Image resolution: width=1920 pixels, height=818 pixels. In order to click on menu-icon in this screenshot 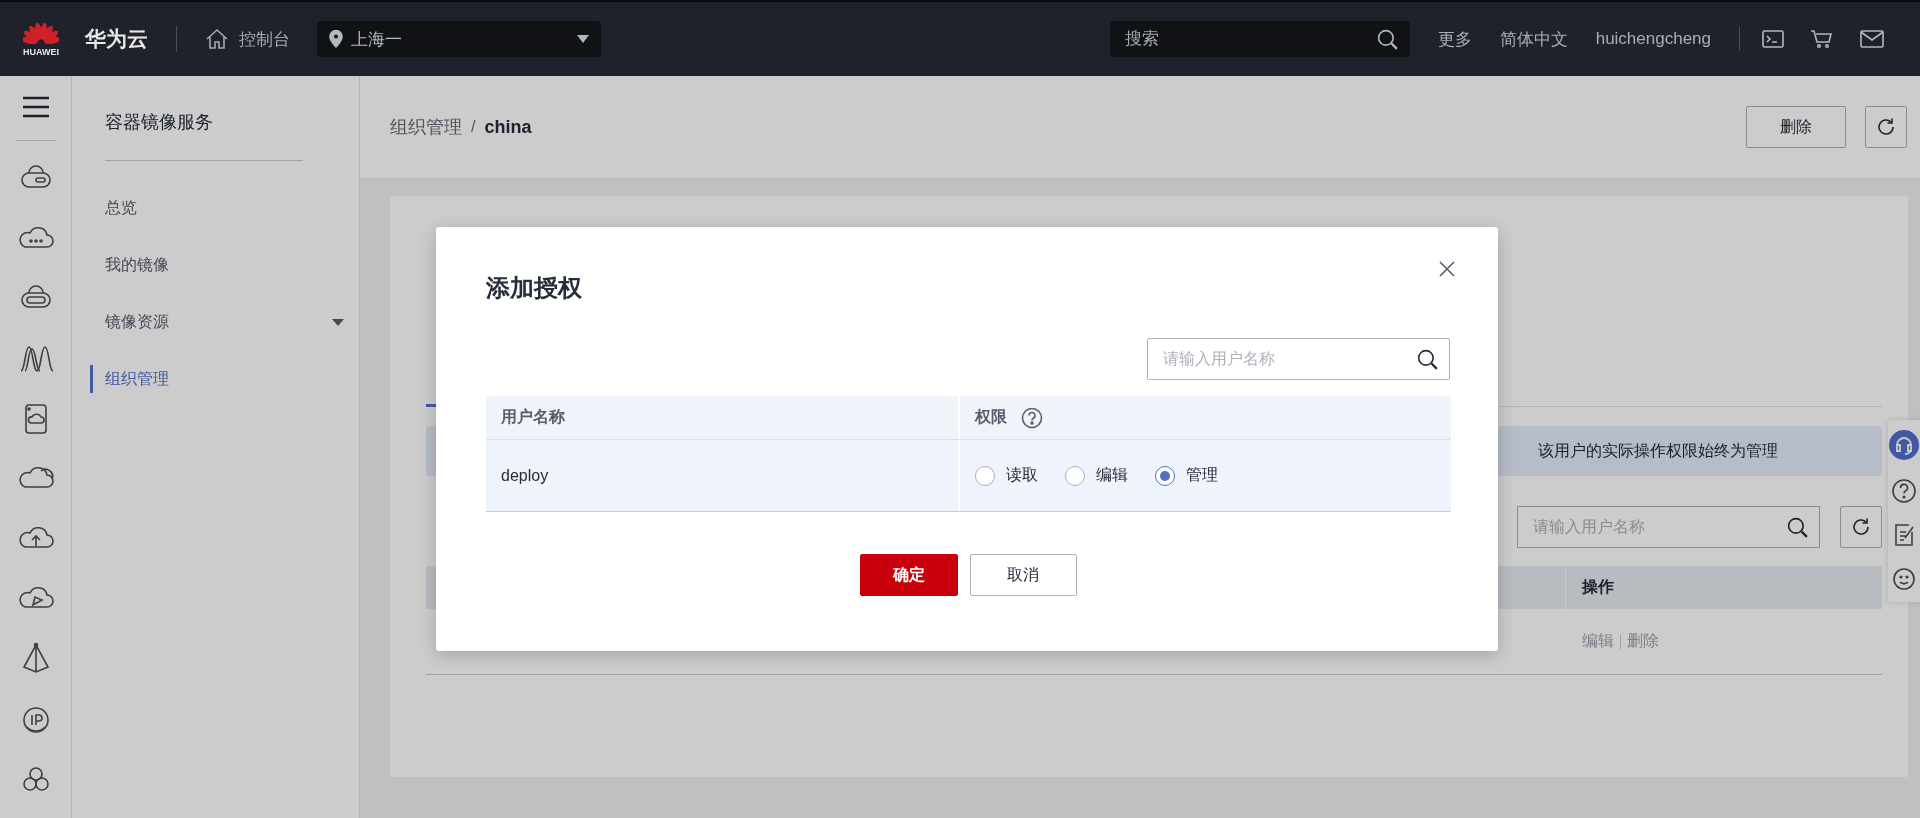, I will do `click(35, 107)`.